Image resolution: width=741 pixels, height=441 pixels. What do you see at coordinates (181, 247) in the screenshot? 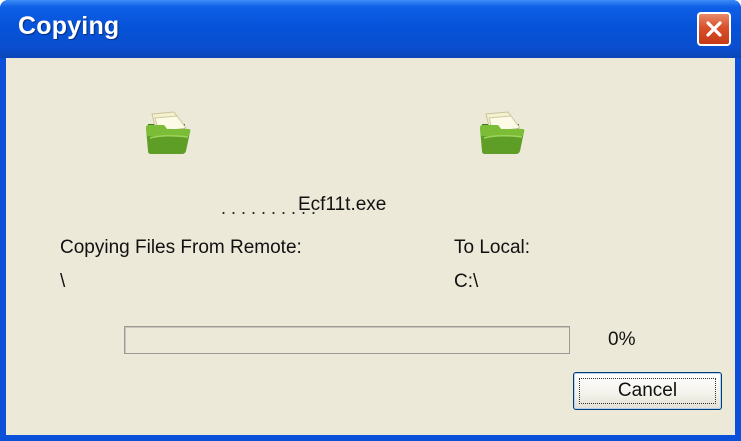
I see `from-label: Copying Files From Remote:` at bounding box center [181, 247].